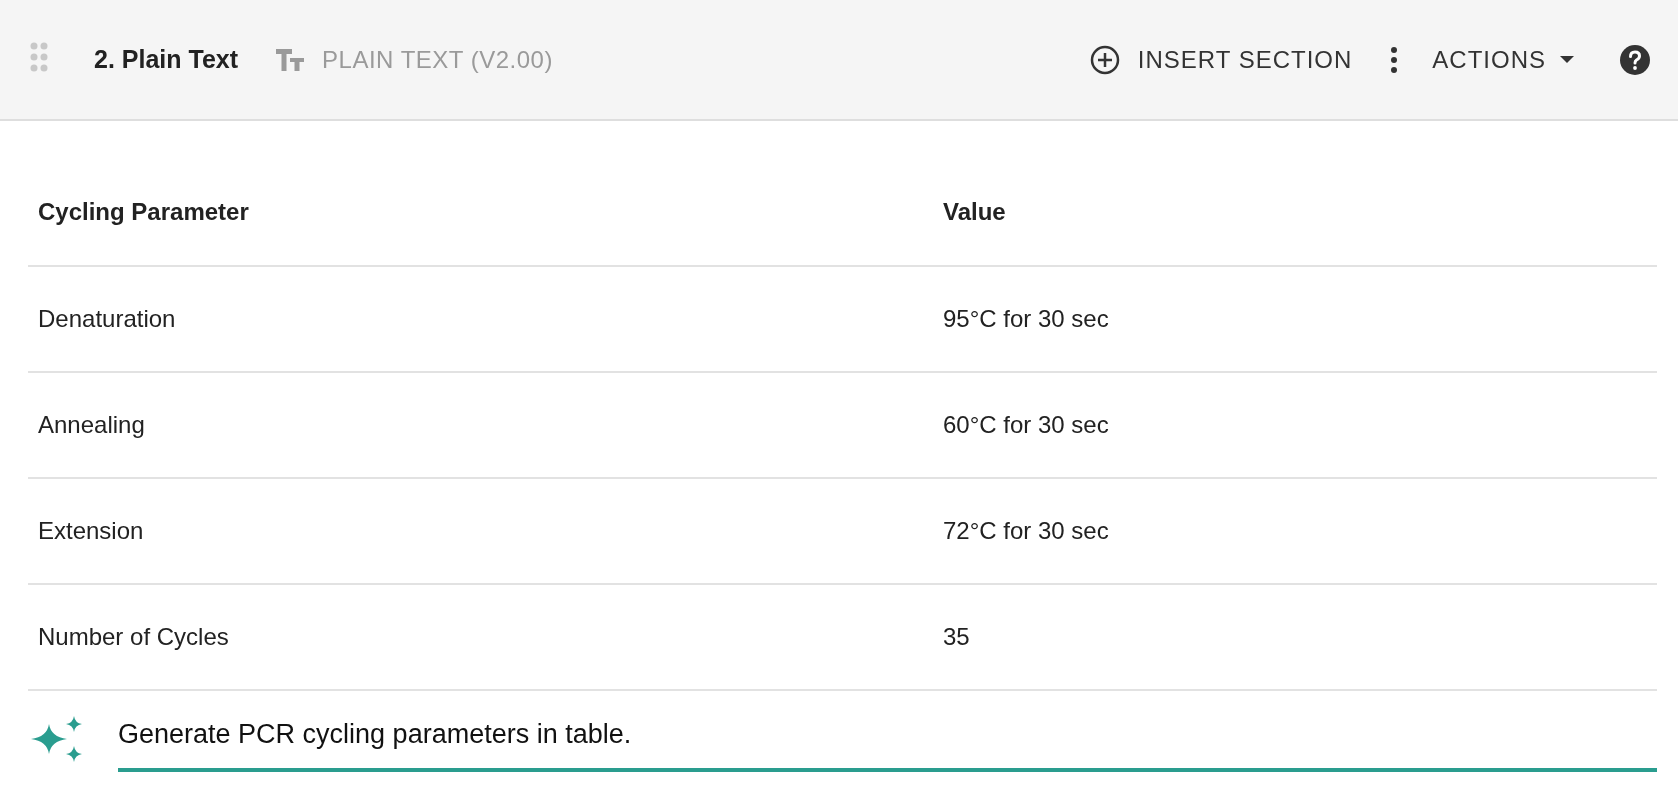 This screenshot has width=1678, height=798. What do you see at coordinates (1295, 212) in the screenshot?
I see `column-header: Value` at bounding box center [1295, 212].